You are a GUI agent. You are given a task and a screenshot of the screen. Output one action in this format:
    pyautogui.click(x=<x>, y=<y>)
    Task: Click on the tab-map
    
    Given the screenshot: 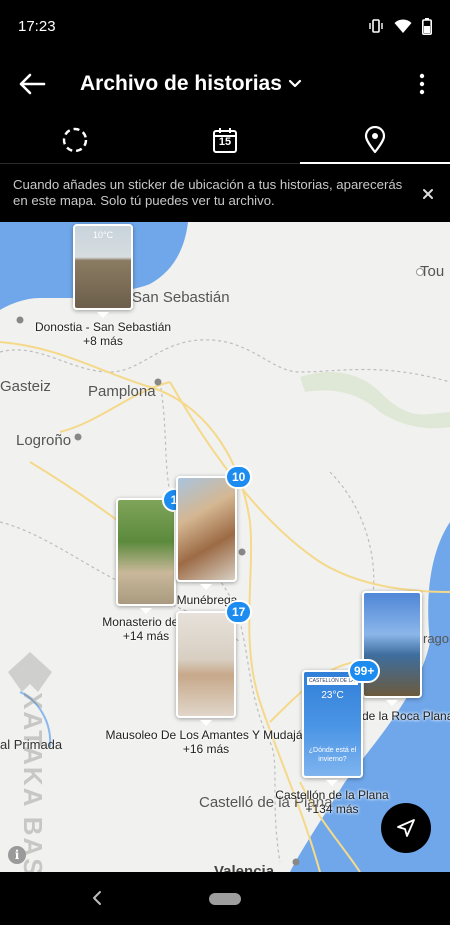 What is the action you would take?
    pyautogui.click(x=375, y=140)
    